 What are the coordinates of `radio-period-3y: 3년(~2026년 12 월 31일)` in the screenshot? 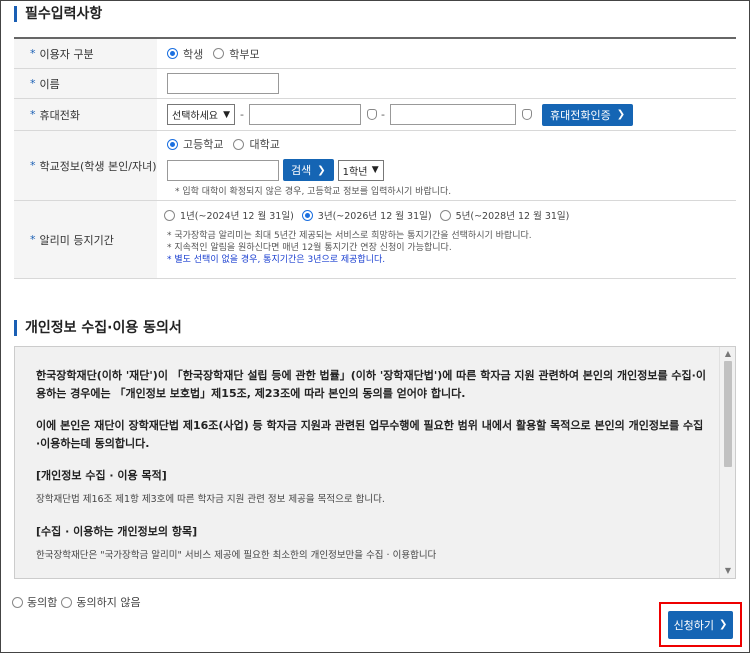 It's located at (366, 215).